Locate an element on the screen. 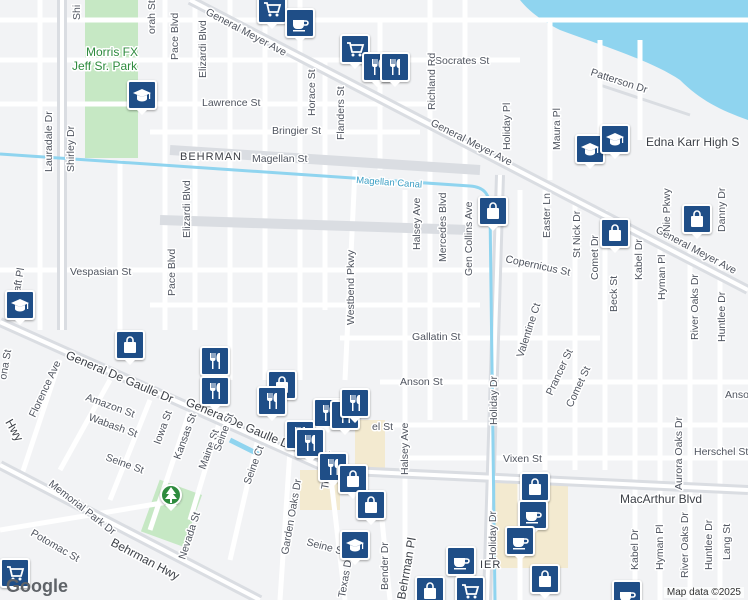 The height and width of the screenshot is (600, 748). street-label: Beck St is located at coordinates (614, 294).